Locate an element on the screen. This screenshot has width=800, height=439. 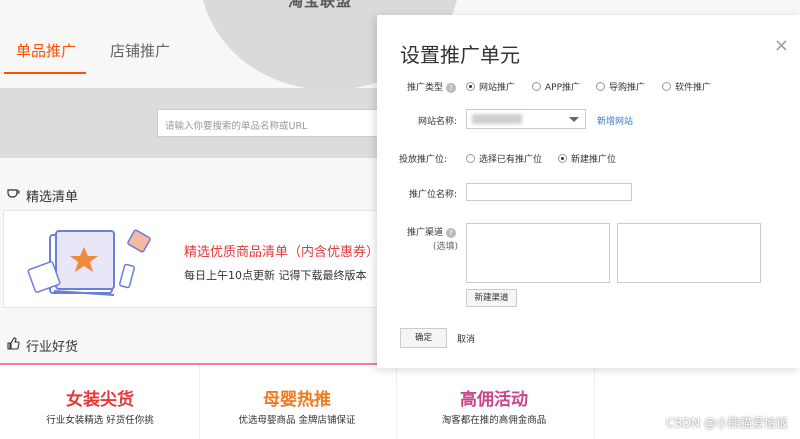
selected-list-heading: 精选清单 is located at coordinates (42, 195).